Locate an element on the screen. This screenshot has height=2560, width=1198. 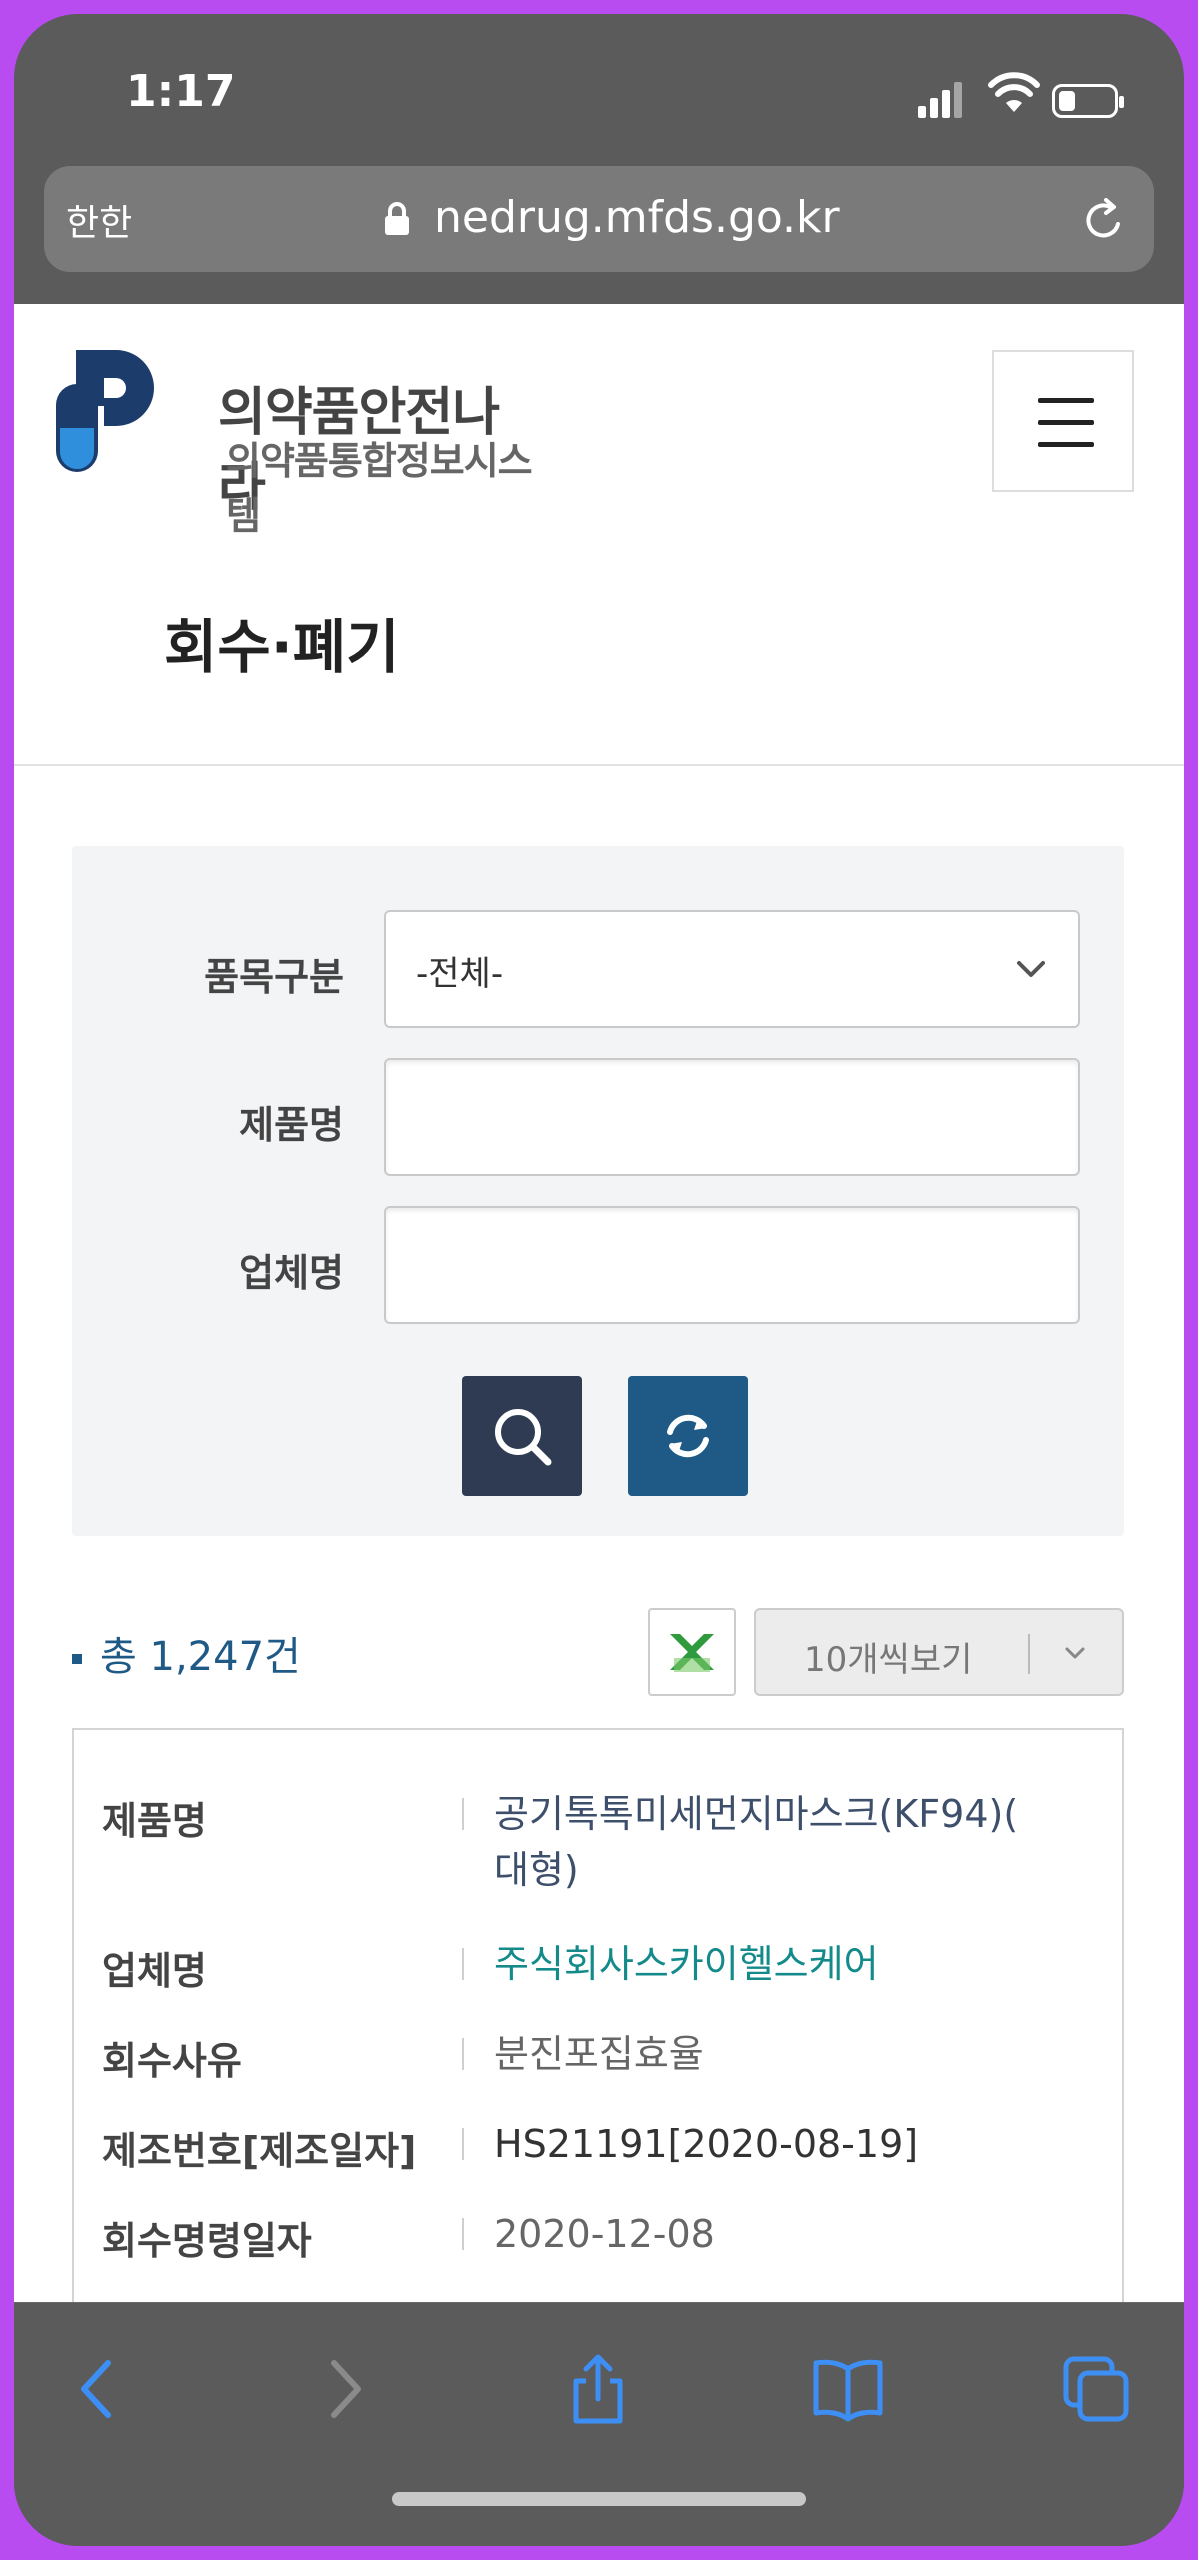
field-key: 회수명령일자 is located at coordinates (207, 2241).